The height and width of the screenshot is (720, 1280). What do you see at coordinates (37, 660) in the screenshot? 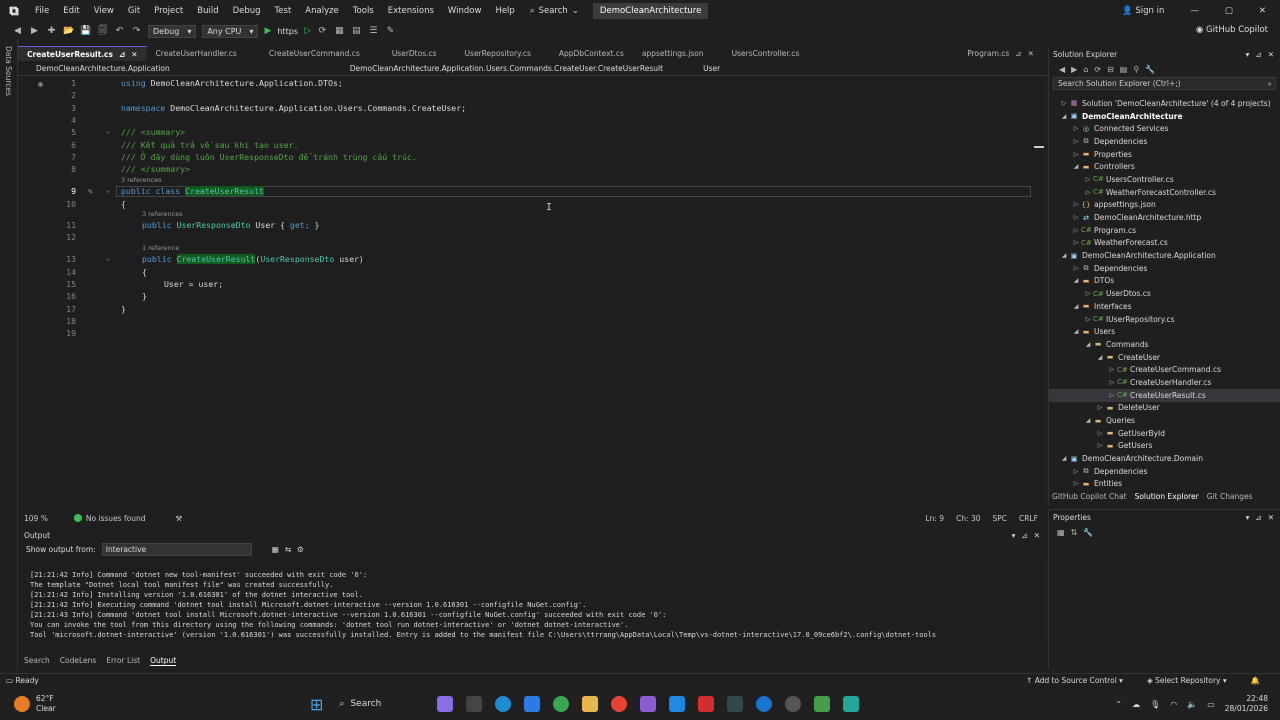
I see `tab-search: Search` at bounding box center [37, 660].